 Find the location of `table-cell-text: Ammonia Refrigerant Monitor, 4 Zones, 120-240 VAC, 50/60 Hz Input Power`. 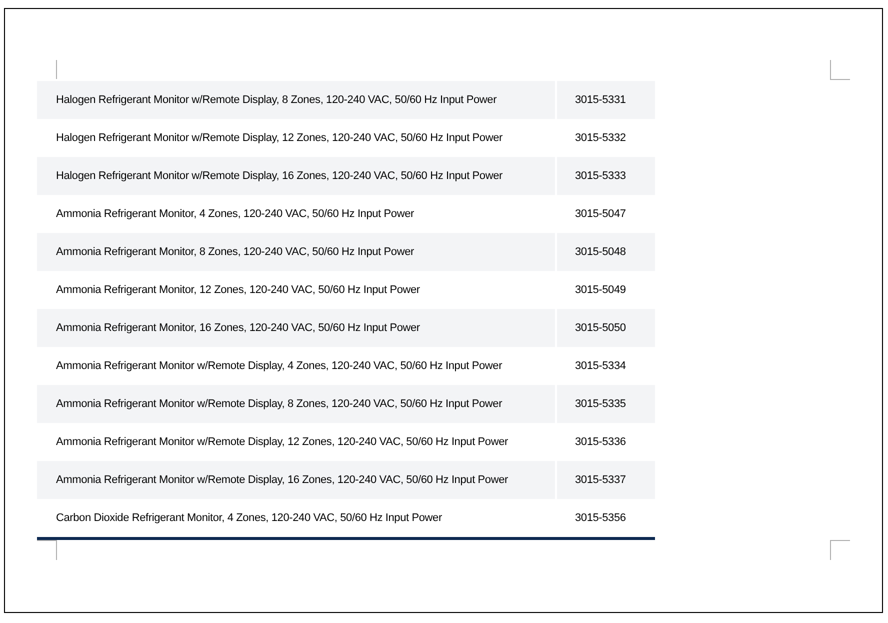

table-cell-text: Ammonia Refrigerant Monitor, 4 Zones, 120-240 VAC, 50/60 Hz Input Power is located at coordinates (235, 214).